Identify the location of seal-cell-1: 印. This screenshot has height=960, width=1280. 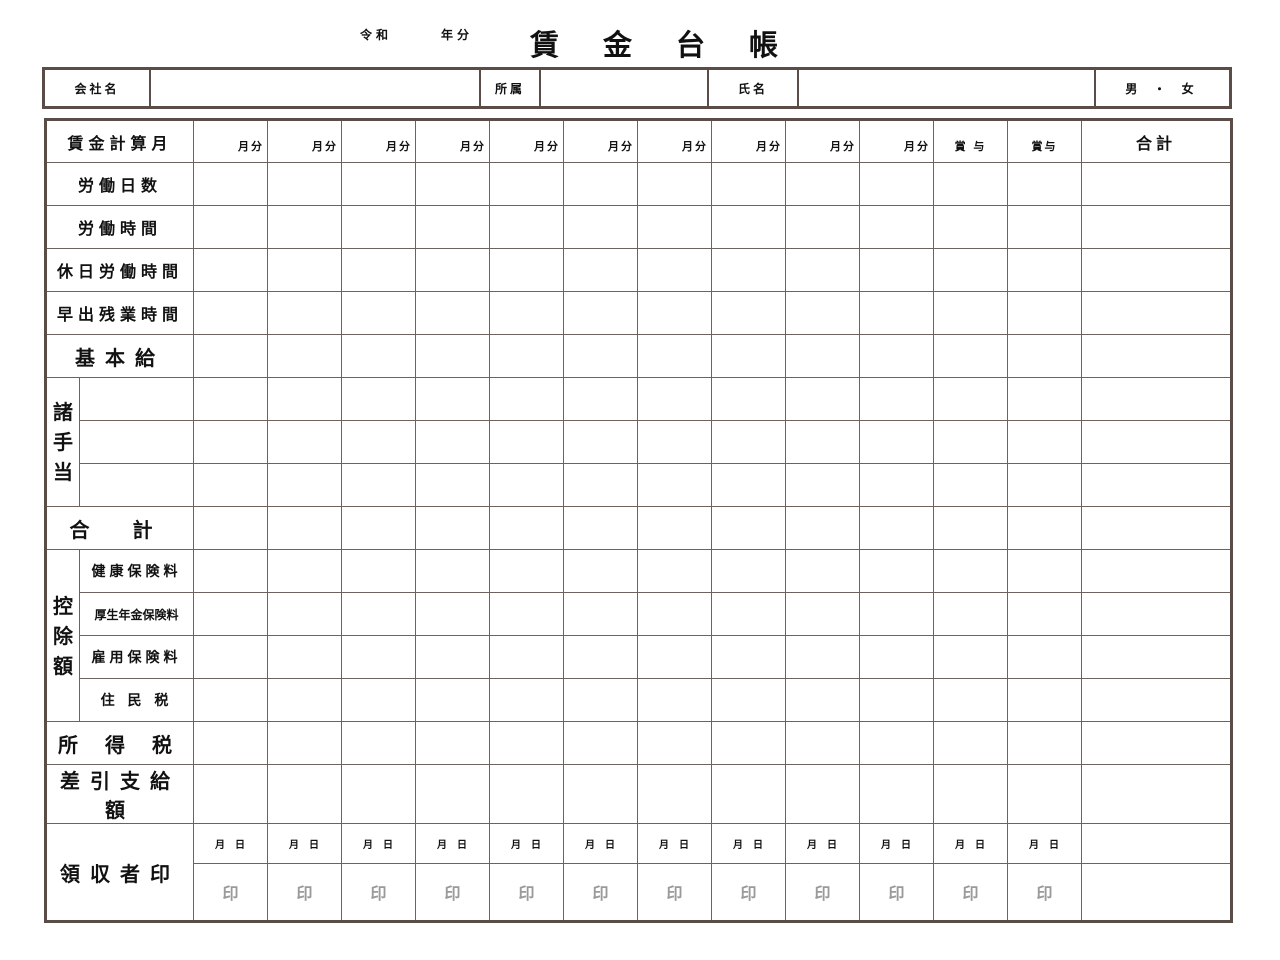
(230, 892).